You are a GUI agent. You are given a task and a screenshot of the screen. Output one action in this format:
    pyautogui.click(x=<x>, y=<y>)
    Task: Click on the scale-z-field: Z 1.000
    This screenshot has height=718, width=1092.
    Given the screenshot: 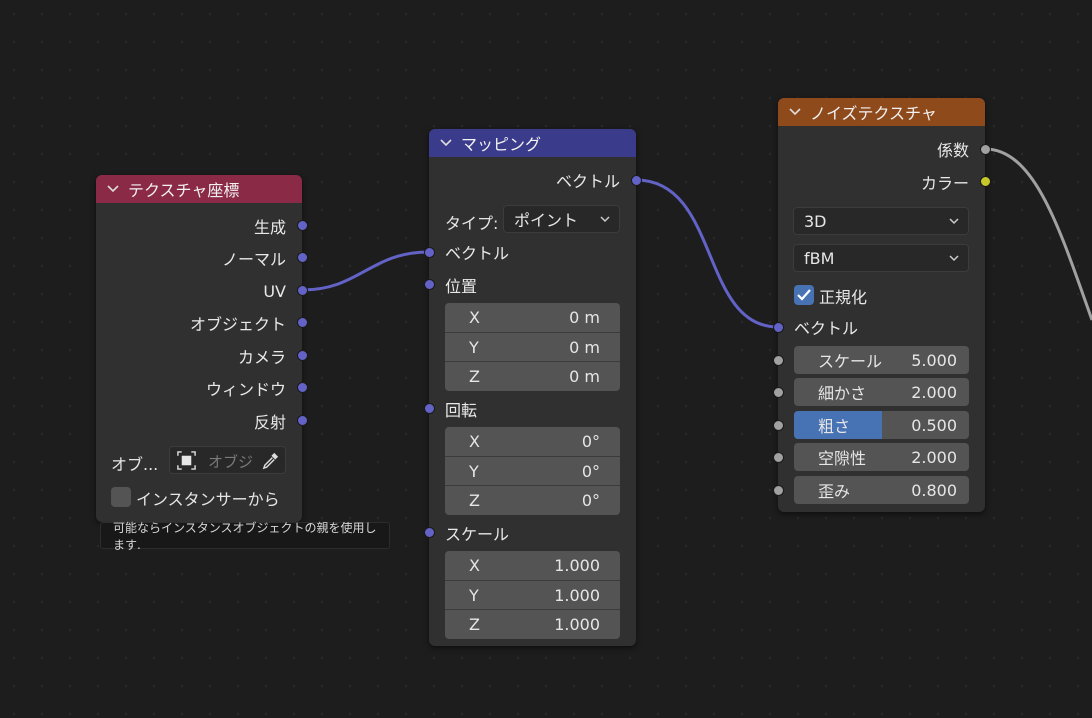 What is the action you would take?
    pyautogui.click(x=532, y=623)
    